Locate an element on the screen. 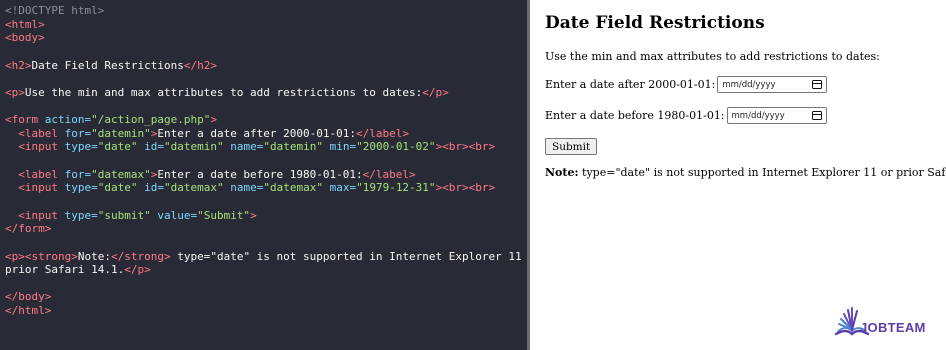 Image resolution: width=946 pixels, height=350 pixels. code-token: </h2> is located at coordinates (200, 65).